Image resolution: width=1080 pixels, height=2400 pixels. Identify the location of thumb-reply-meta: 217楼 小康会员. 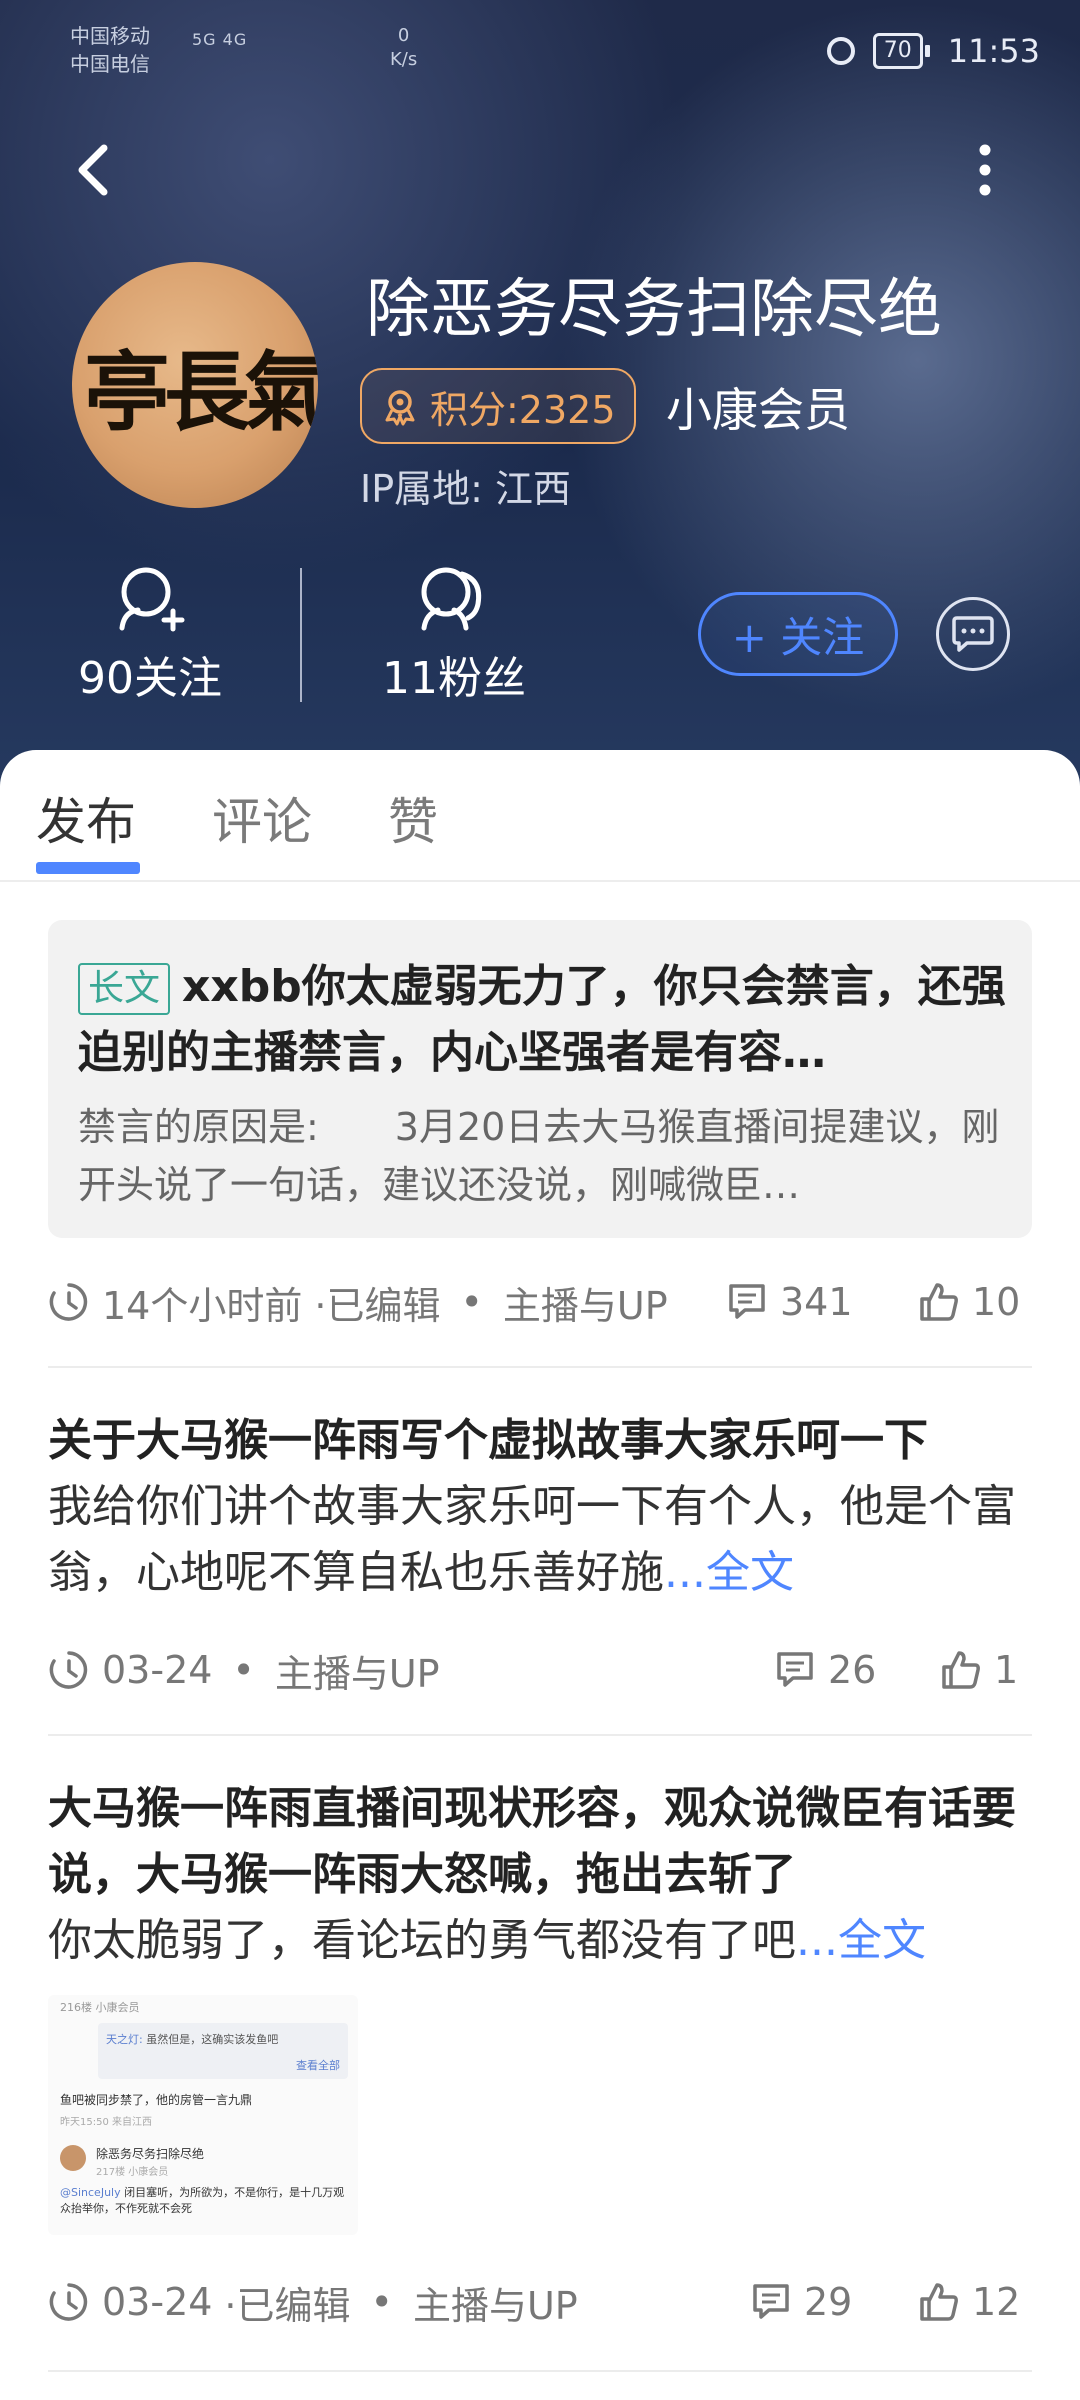
(132, 2172).